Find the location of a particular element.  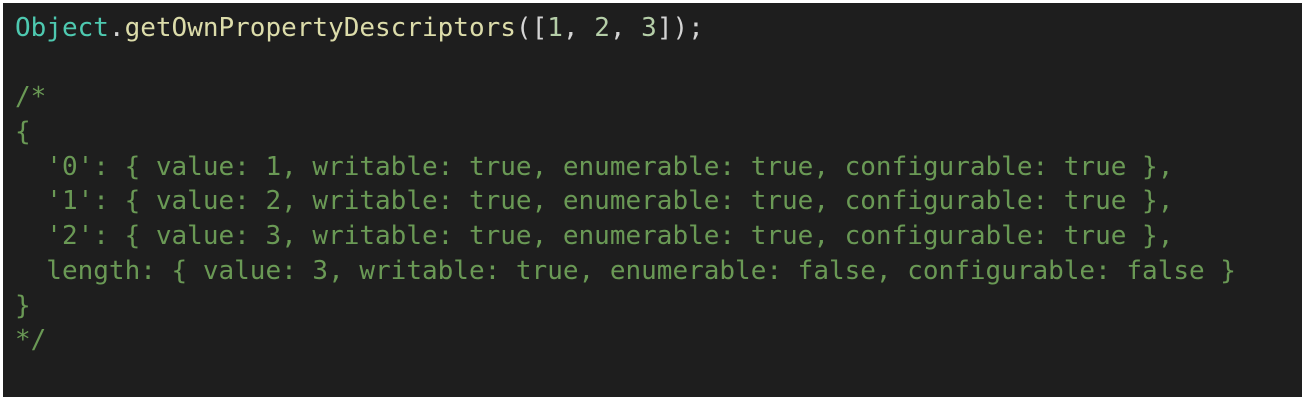

open-bracket-token: ([ is located at coordinates (531, 28).